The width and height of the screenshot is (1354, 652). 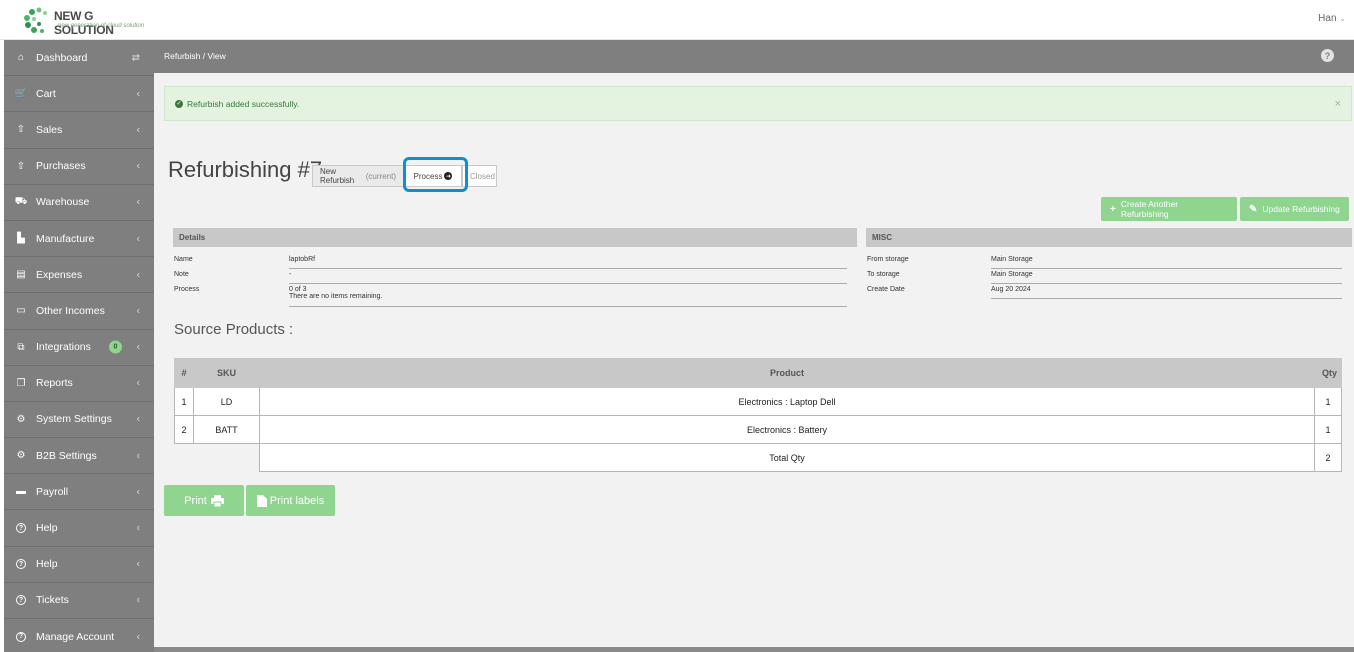 I want to click on cart-icon: 🛒, so click(x=21, y=94).